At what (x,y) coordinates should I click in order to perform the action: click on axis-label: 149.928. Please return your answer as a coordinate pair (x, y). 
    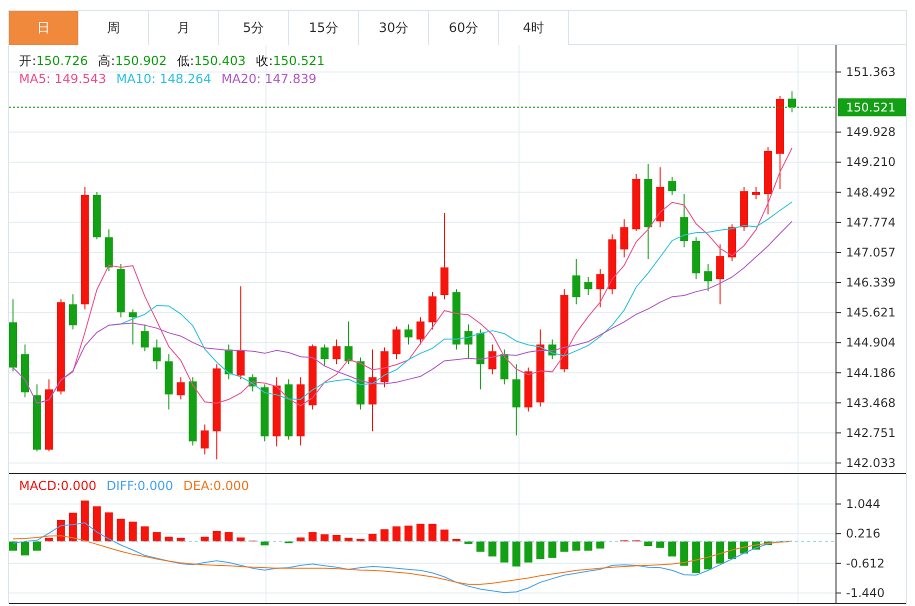
    Looking at the image, I should click on (866, 132).